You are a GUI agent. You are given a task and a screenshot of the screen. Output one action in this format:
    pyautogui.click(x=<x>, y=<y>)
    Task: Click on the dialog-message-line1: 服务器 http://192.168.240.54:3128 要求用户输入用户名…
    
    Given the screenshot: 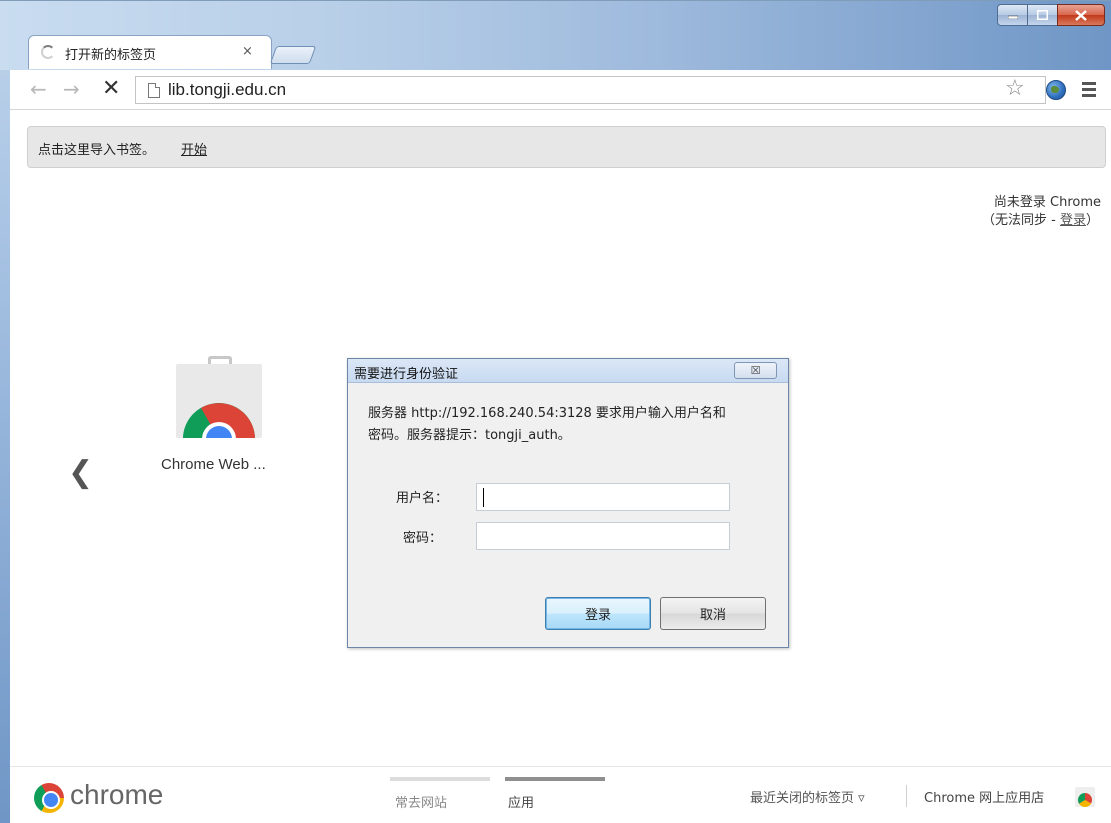 What is the action you would take?
    pyautogui.click(x=547, y=413)
    